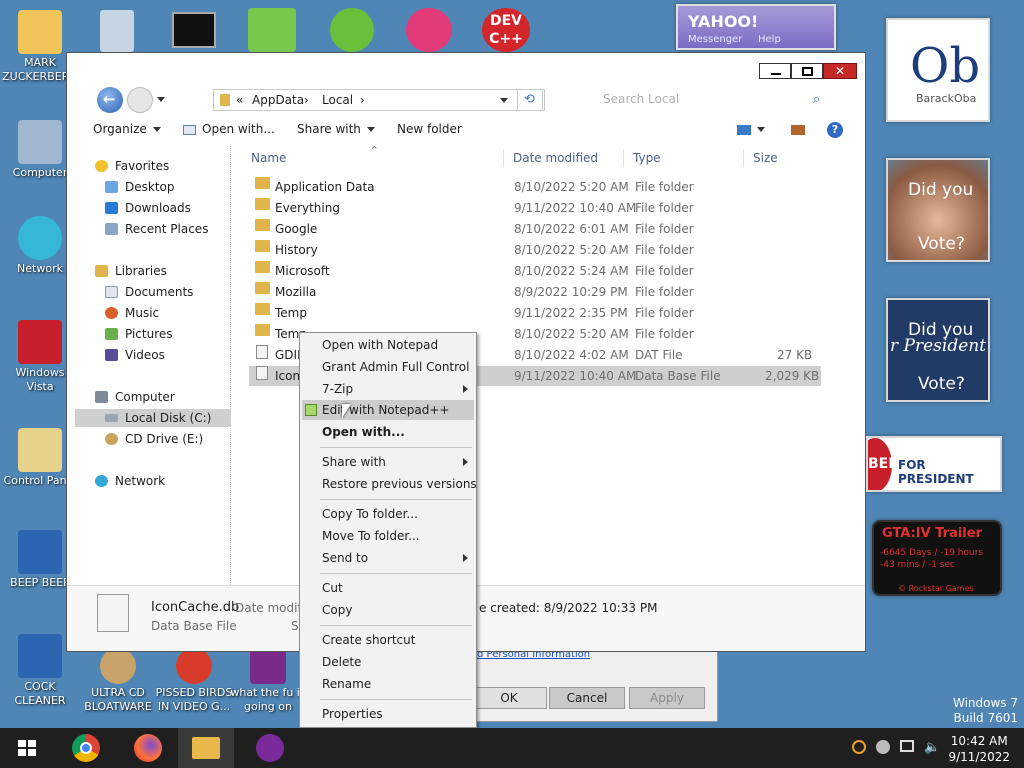 The image size is (1024, 768). I want to click on file-row: Microsoft 8/10/2022 5:24 AM File folder, so click(535, 271).